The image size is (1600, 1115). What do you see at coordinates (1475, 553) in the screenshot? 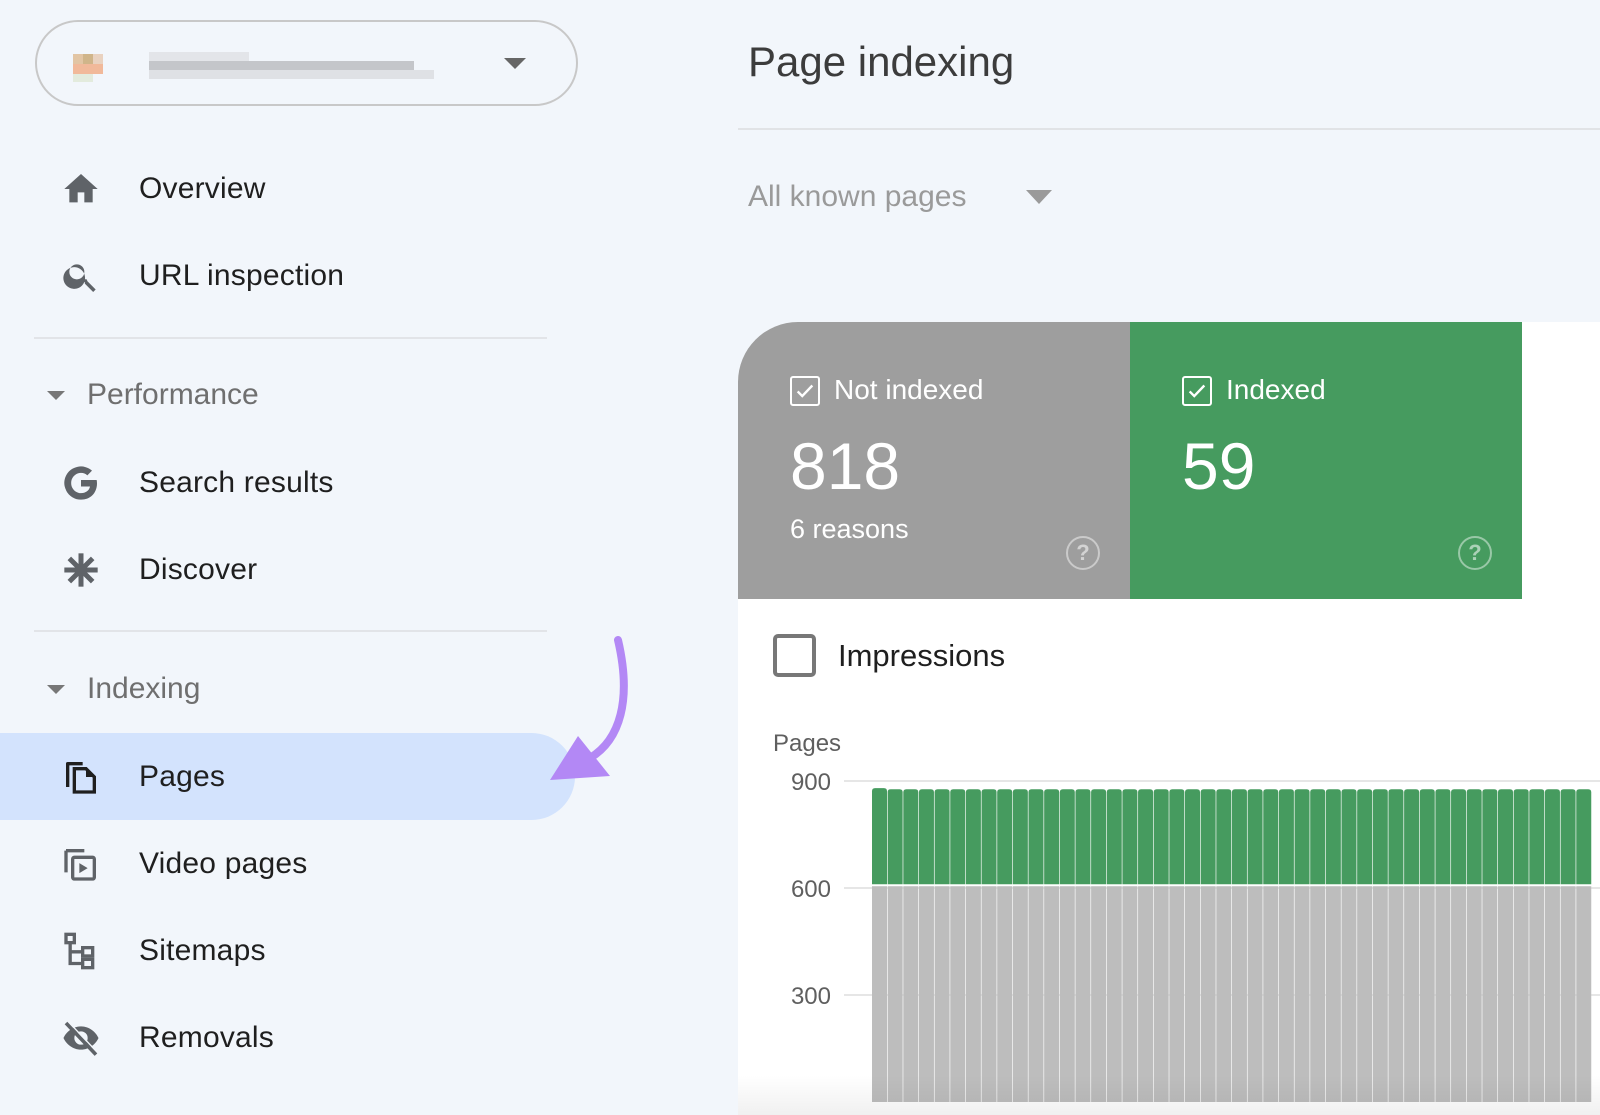
I see `help-icon: ?` at bounding box center [1475, 553].